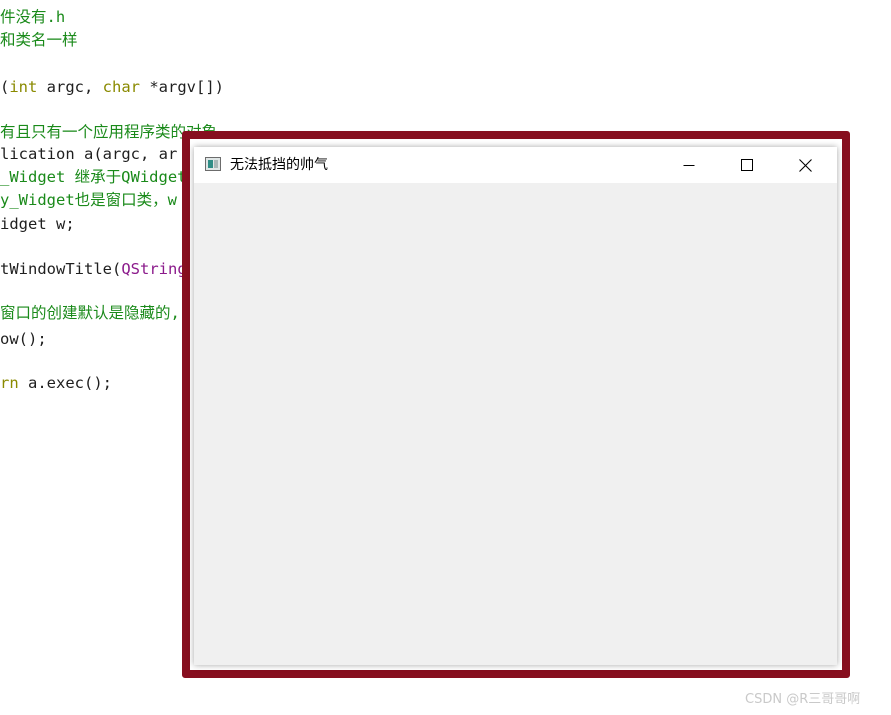 The image size is (891, 715). I want to click on code-token: ow();, so click(23, 339).